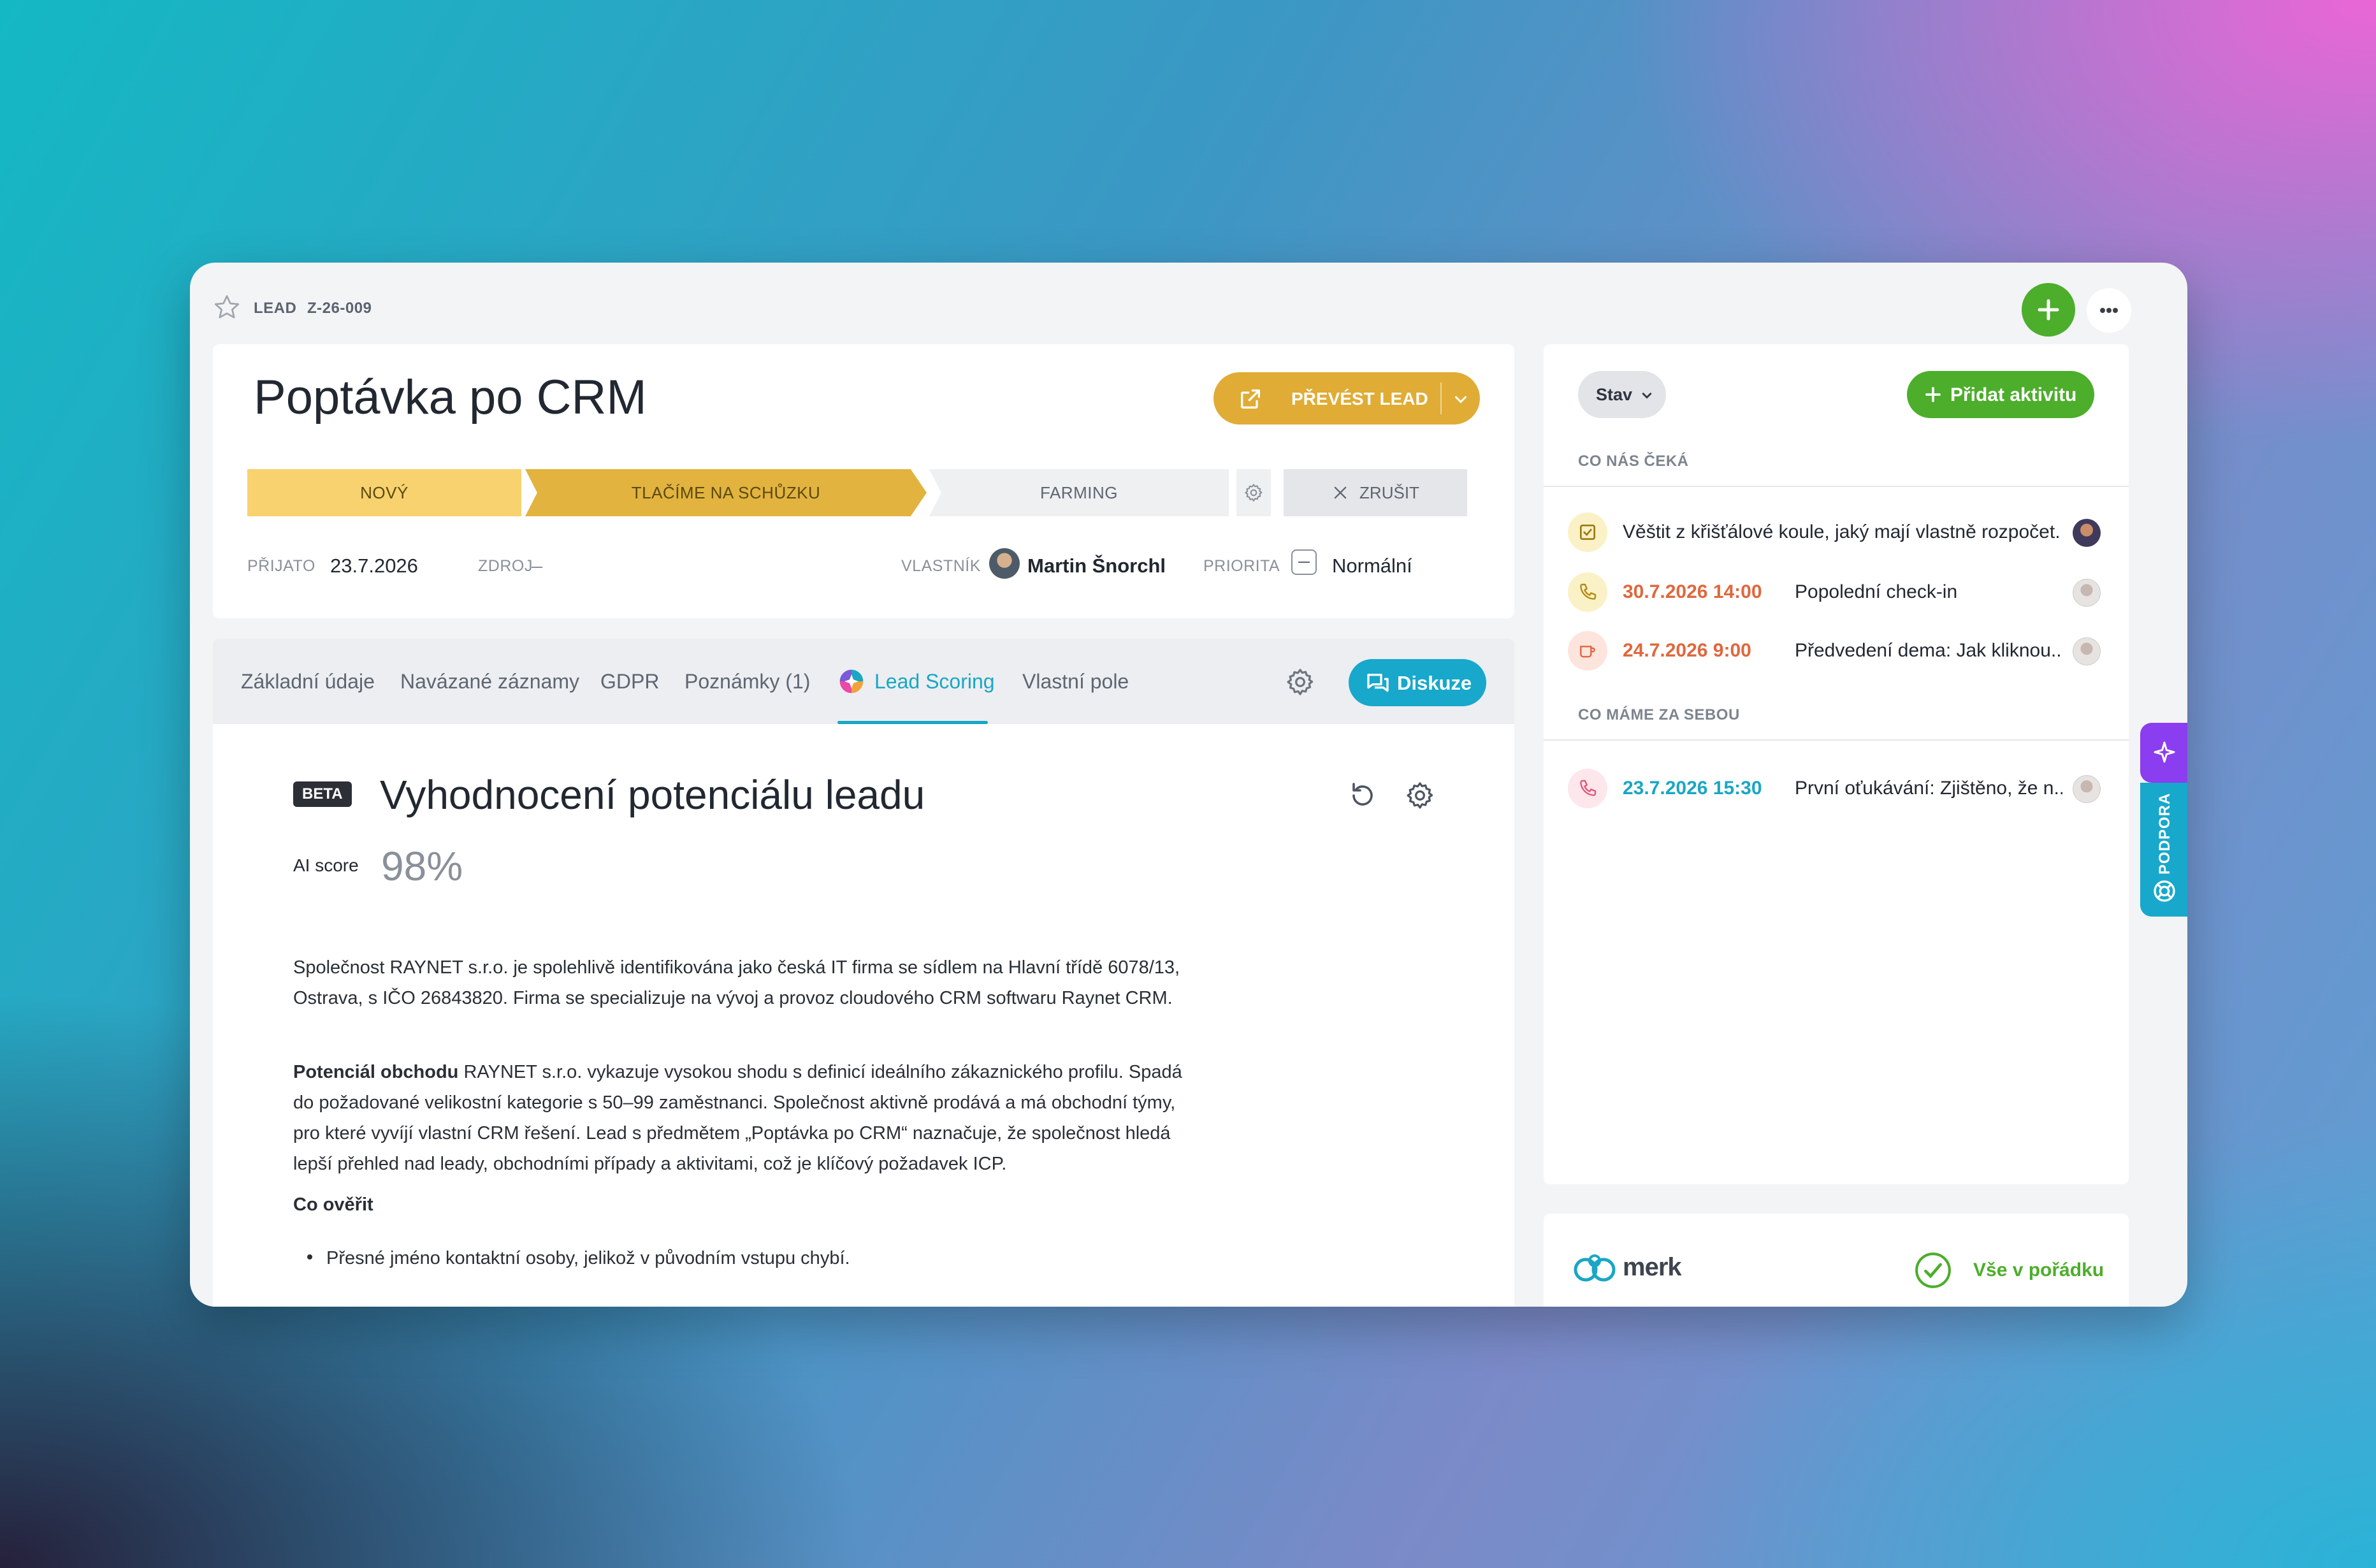 The height and width of the screenshot is (1568, 2376). I want to click on activity-text: Popolední check-in, so click(1876, 591).